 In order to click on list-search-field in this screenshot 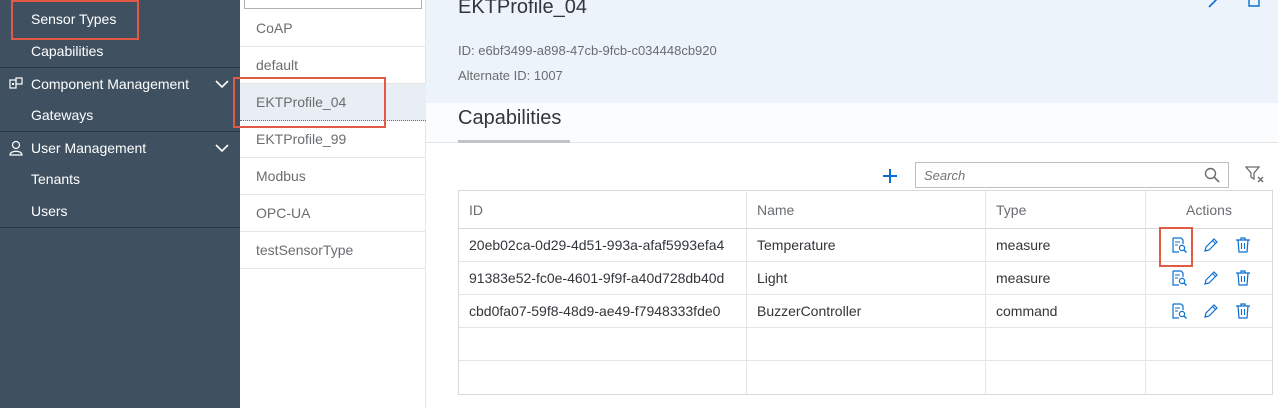, I will do `click(333, 4)`.